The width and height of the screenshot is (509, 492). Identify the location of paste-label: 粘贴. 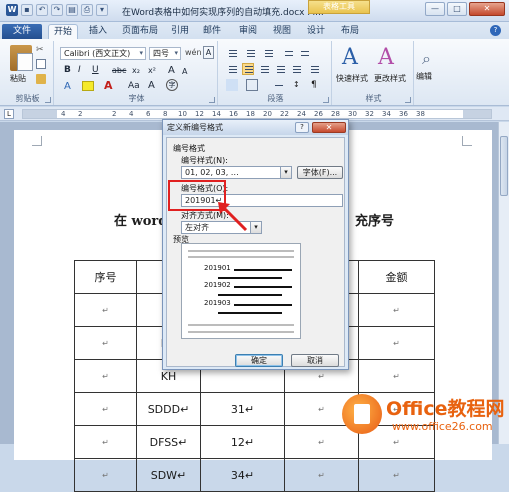
(18, 78).